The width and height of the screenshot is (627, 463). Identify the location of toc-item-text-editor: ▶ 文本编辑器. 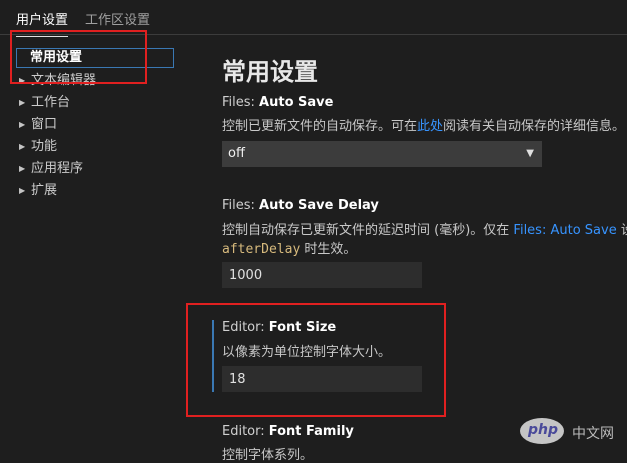
(95, 81).